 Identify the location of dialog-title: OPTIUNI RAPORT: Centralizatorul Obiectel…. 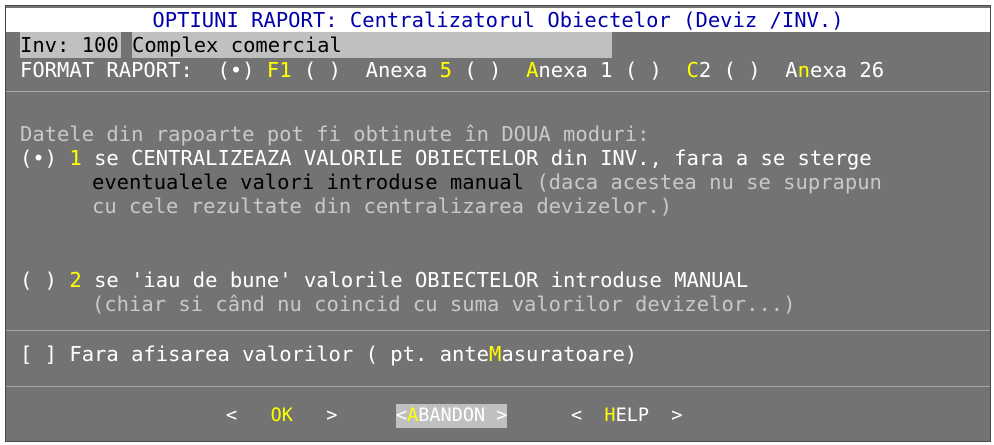
(498, 20).